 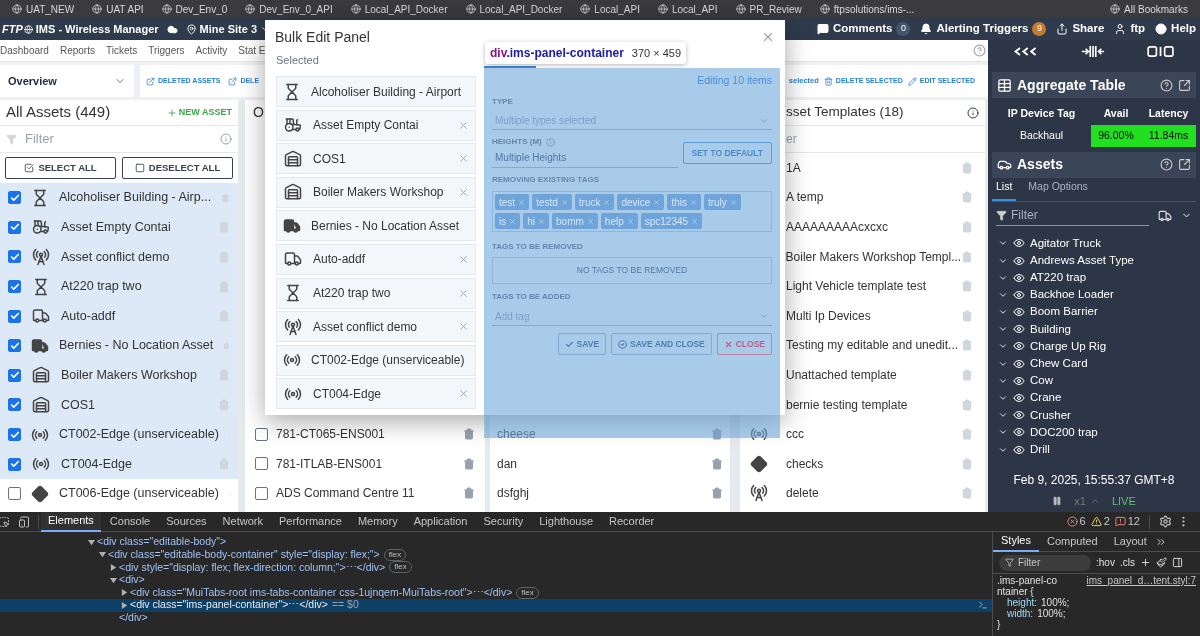 I want to click on devtools-tab: Console, so click(x=130, y=521).